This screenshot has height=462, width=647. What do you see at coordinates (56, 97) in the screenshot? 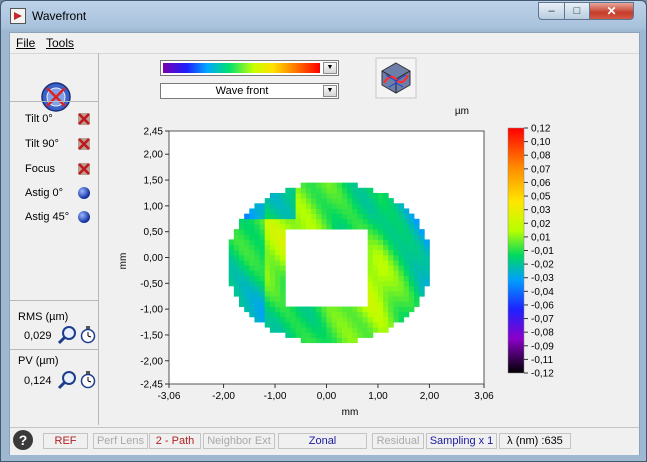
I see `wavefront-analysis-icon` at bounding box center [56, 97].